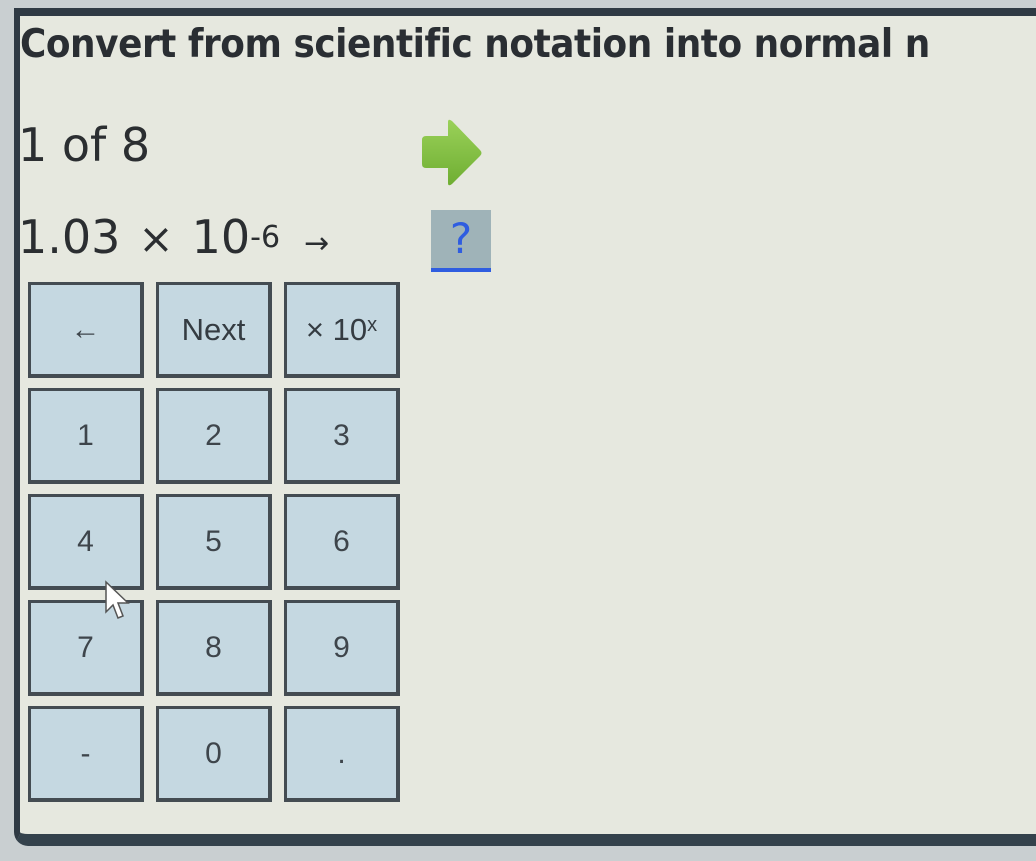 This screenshot has height=861, width=1036. I want to click on backspace-key: ←, so click(86, 330).